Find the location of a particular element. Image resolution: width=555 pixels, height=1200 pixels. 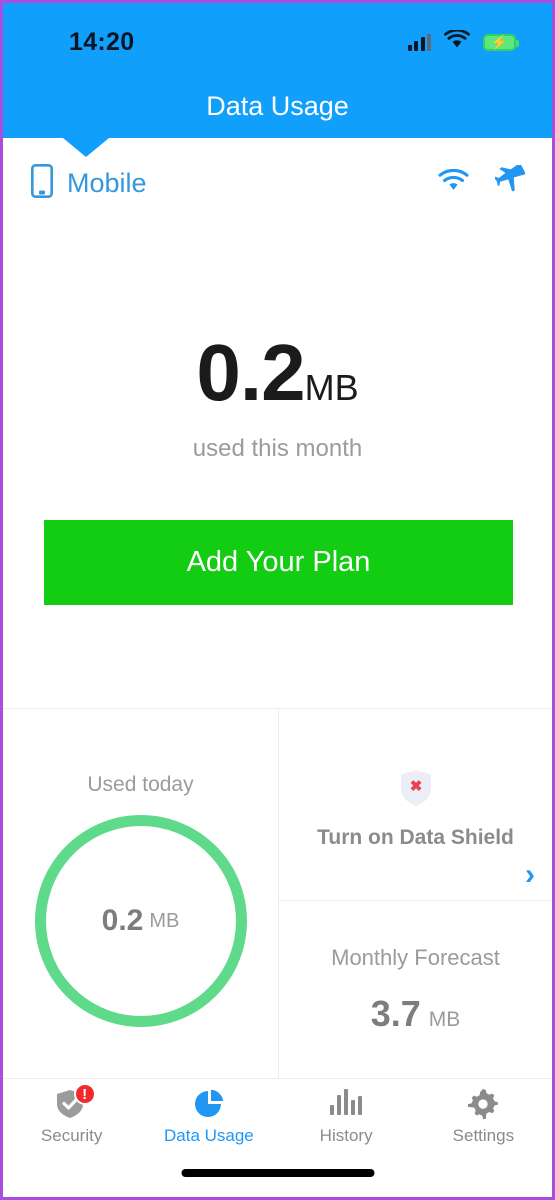

add-your-plan-button: Add Your Plan is located at coordinates (278, 562).